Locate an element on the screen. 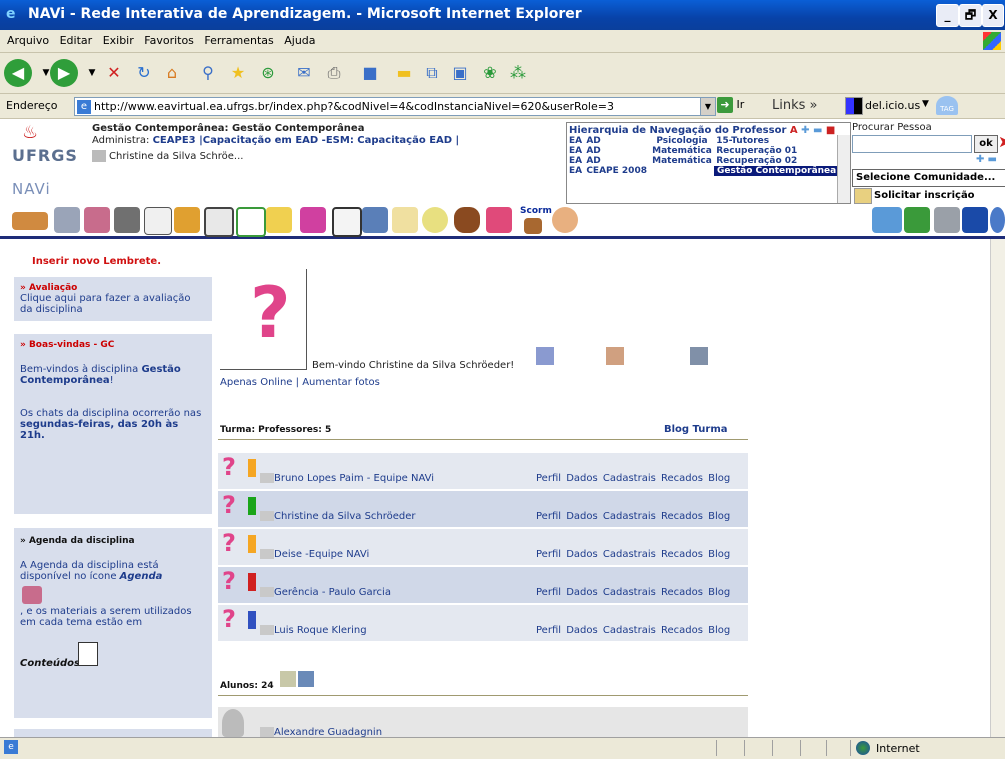 The image size is (1005, 759). help-icon is located at coordinates (997, 220).